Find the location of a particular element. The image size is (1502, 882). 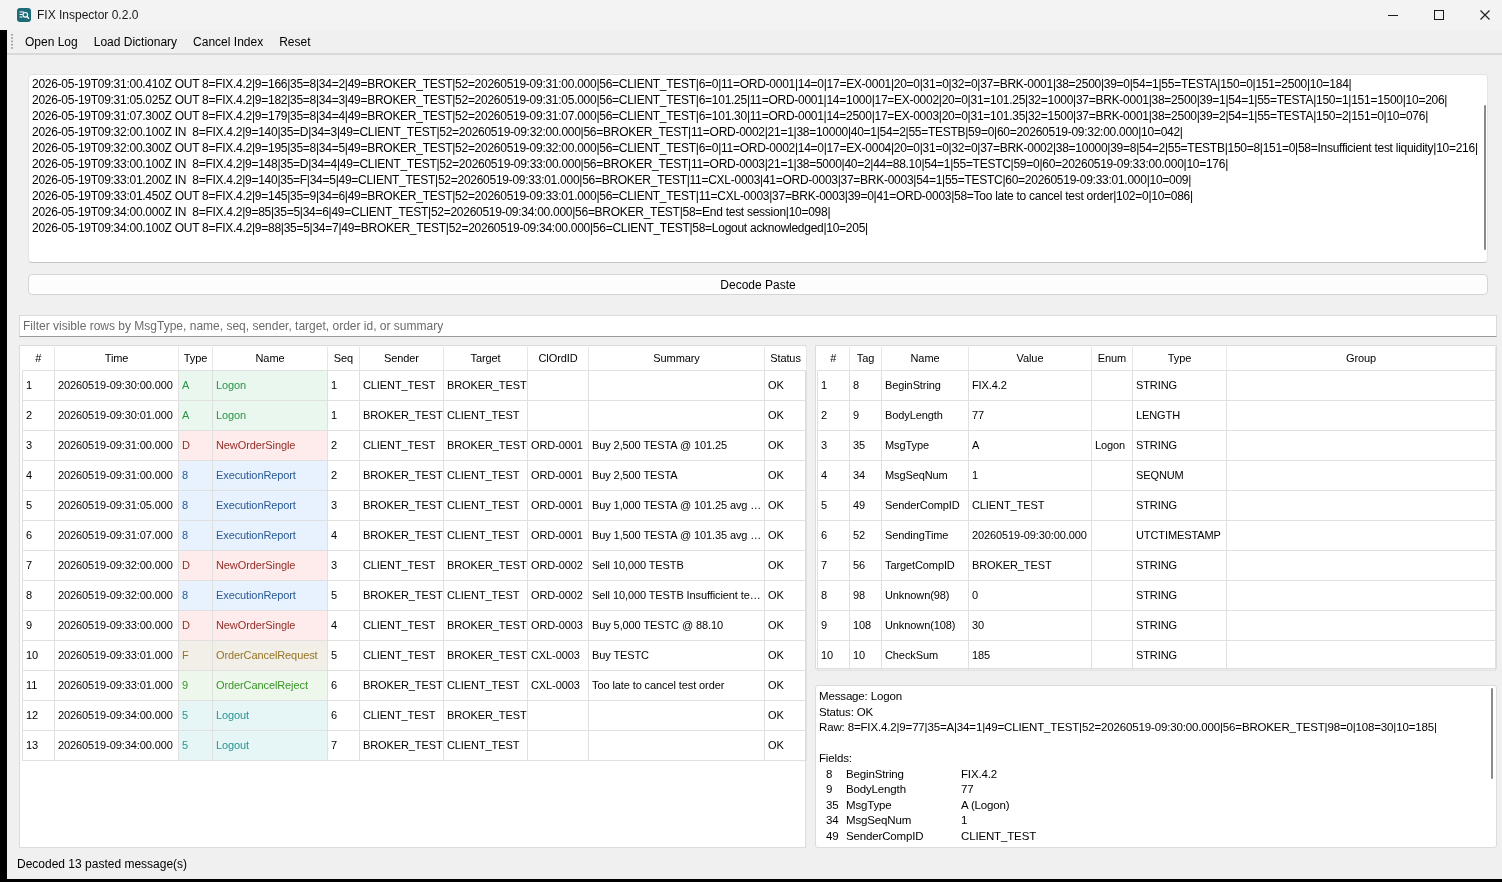

column-header: Tag is located at coordinates (865, 358).